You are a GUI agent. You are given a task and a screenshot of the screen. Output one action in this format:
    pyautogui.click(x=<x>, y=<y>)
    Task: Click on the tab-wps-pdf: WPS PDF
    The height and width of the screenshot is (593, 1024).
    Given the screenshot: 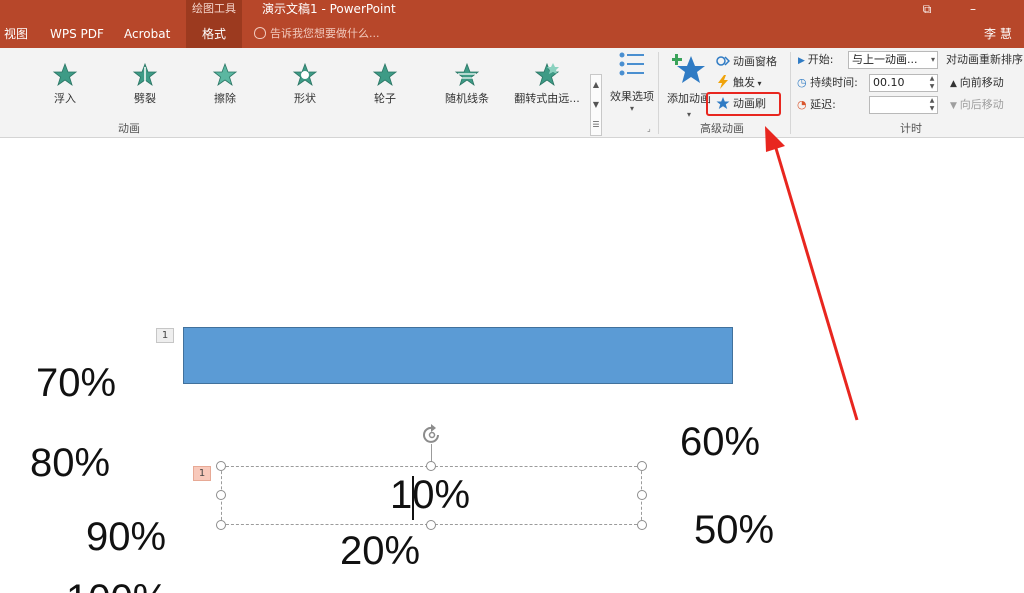 What is the action you would take?
    pyautogui.click(x=77, y=34)
    